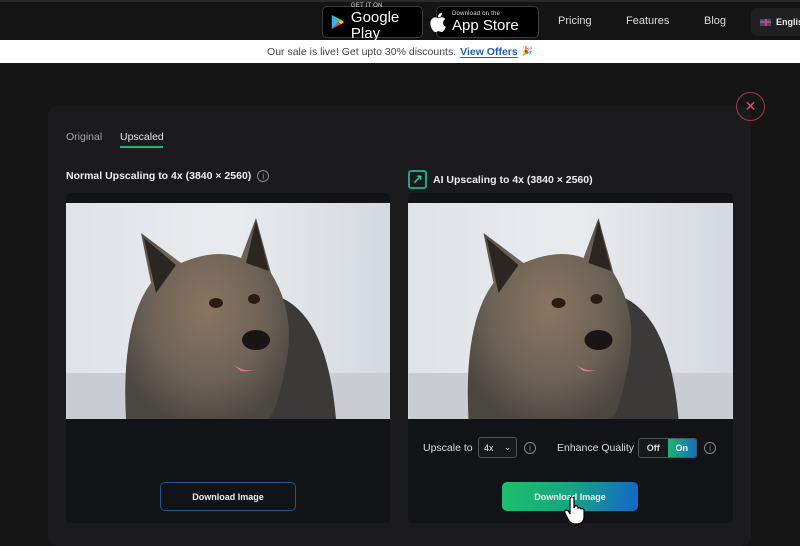 The image size is (800, 546). Describe the element at coordinates (485, 25) in the screenshot. I see `app-store-label: App Store` at that location.